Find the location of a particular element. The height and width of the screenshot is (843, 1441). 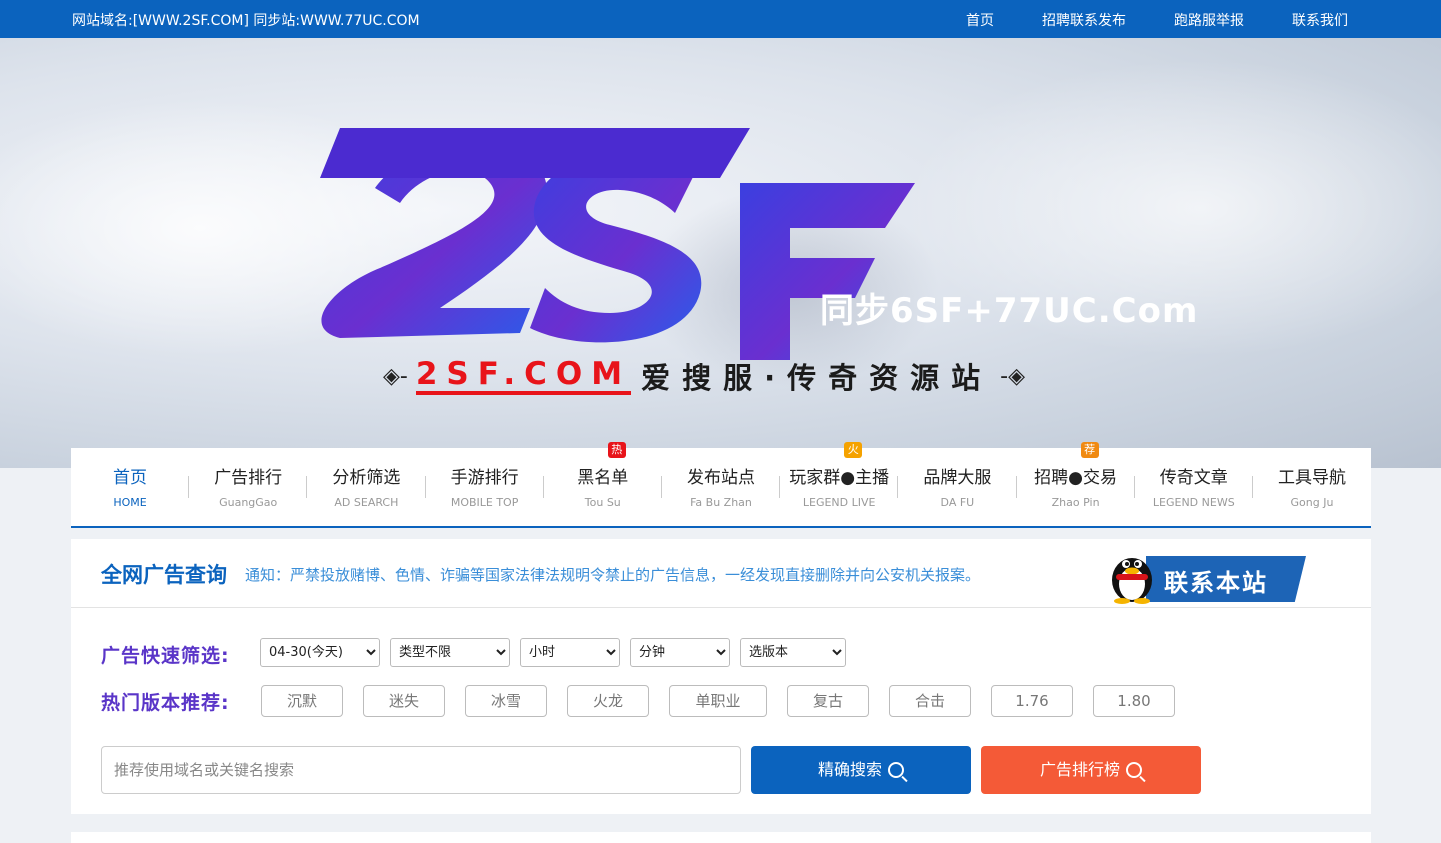

nav-item-label: 广告排行 is located at coordinates (248, 478).